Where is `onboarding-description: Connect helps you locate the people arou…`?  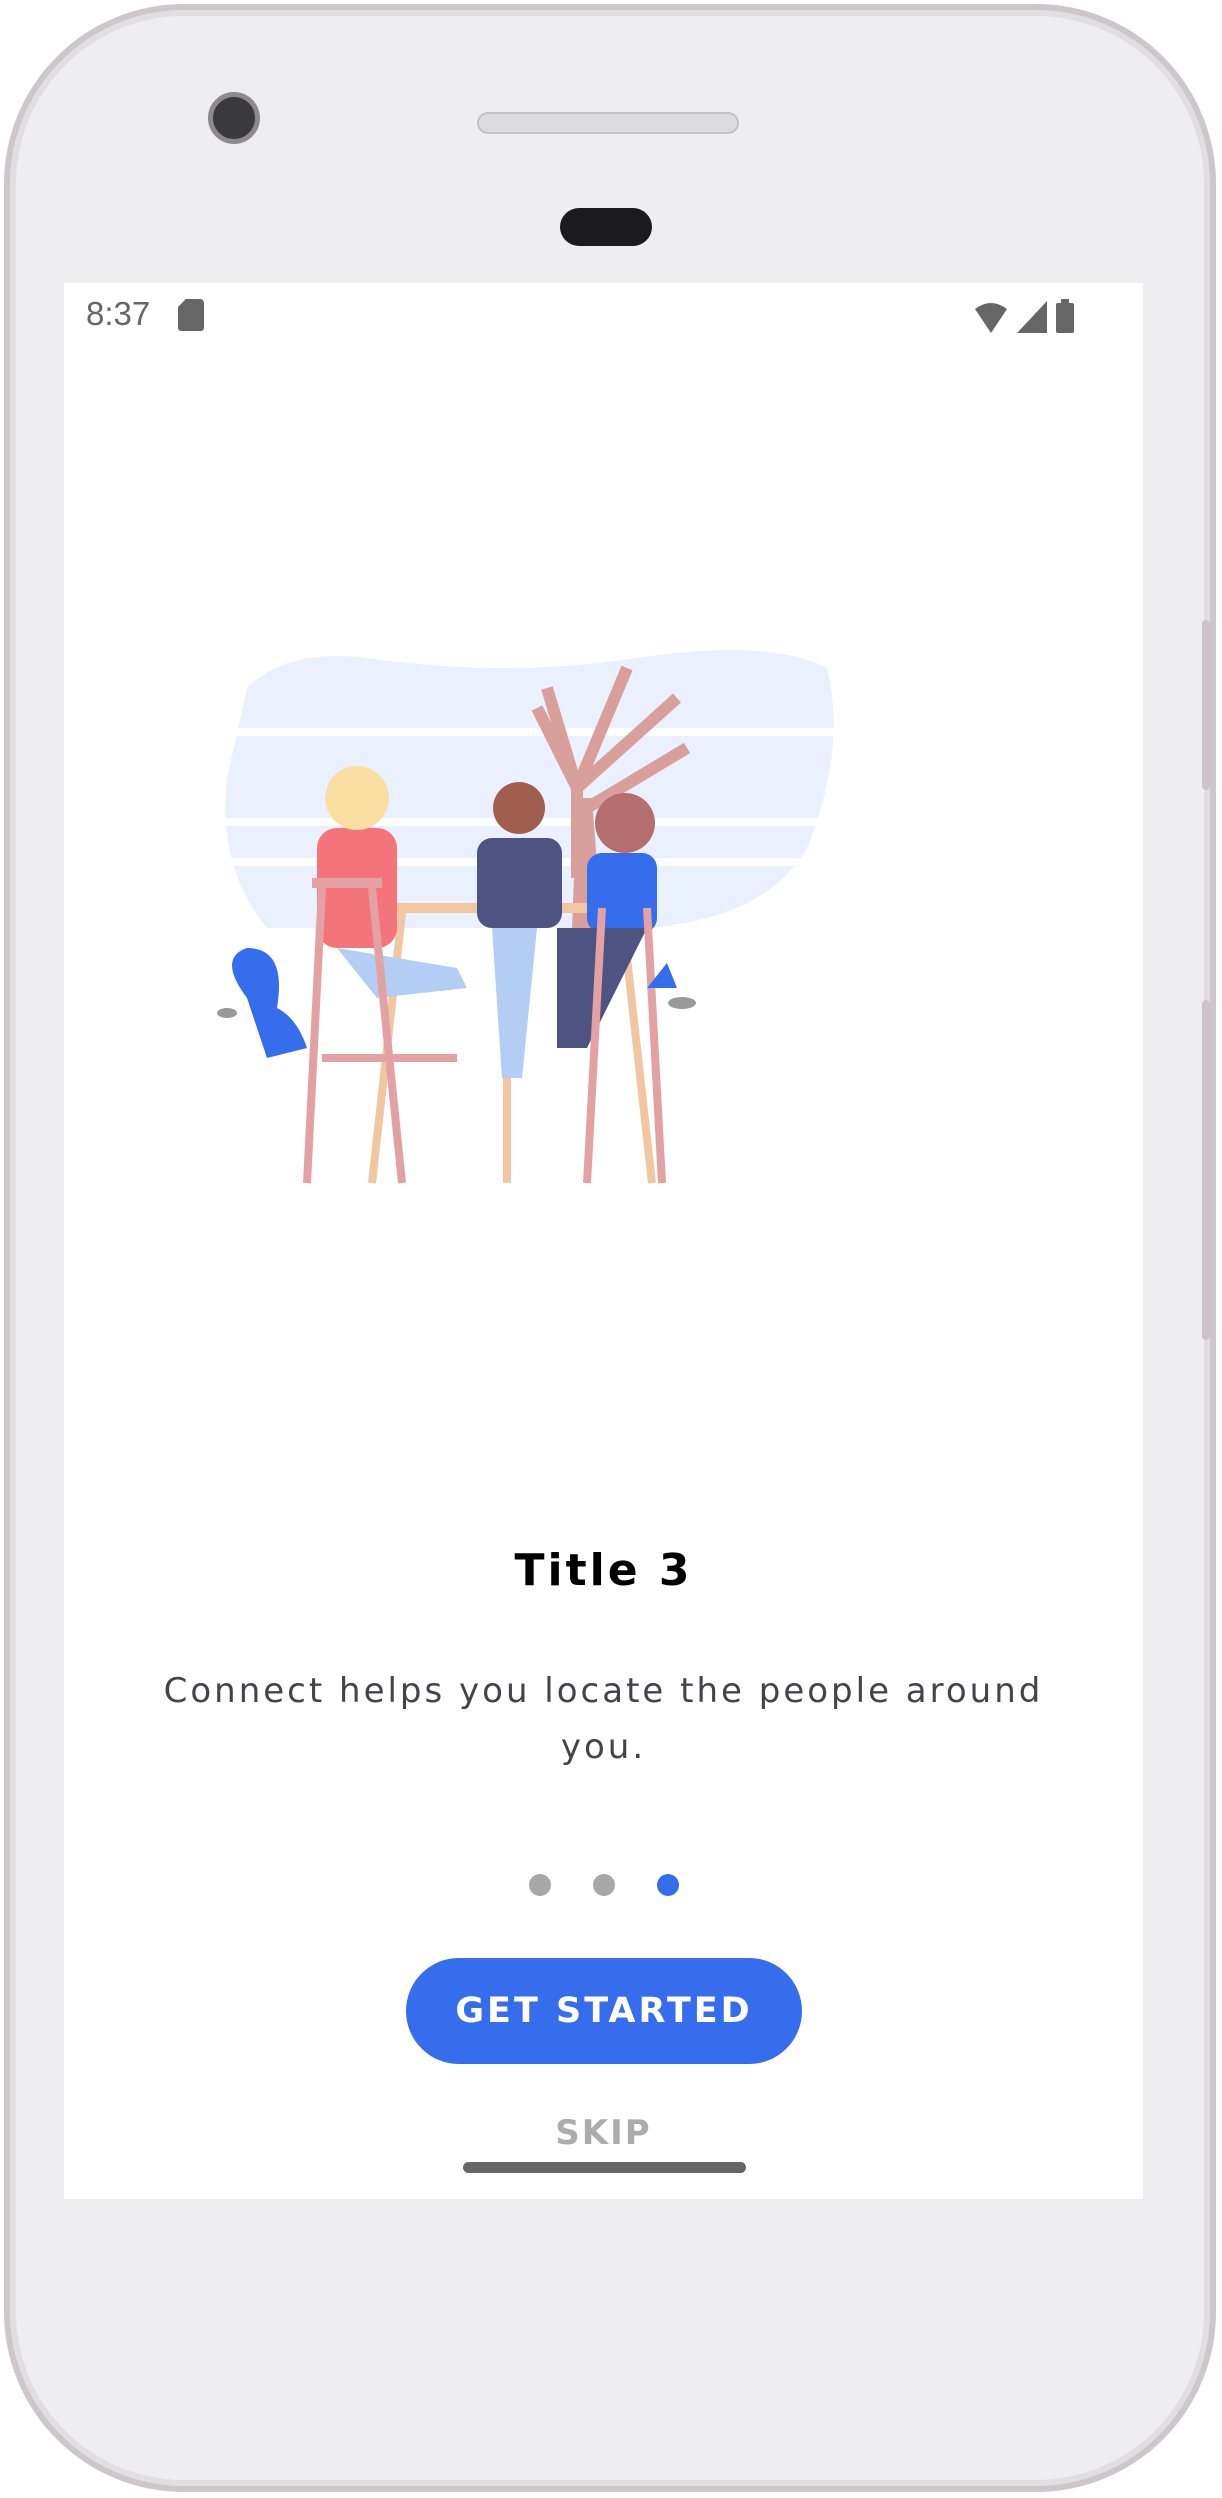
onboarding-description: Connect helps you locate the people arou… is located at coordinates (603, 1719).